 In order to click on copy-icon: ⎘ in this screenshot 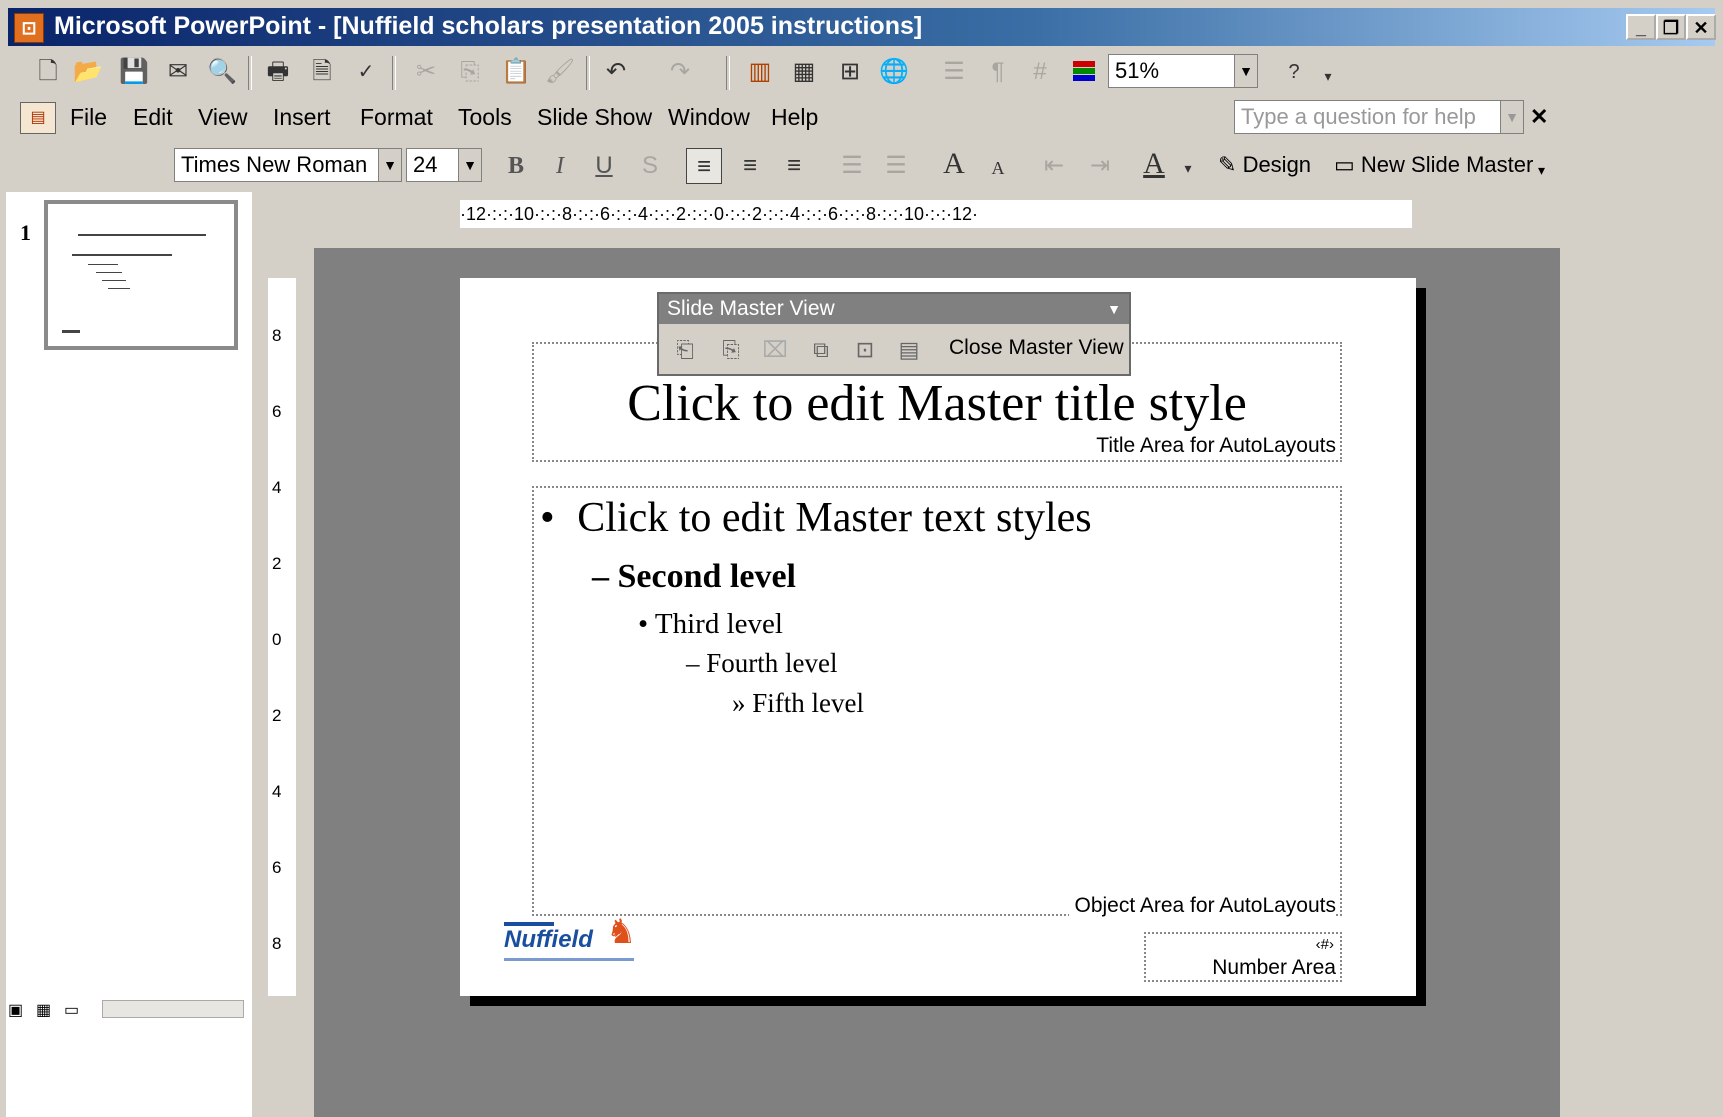, I will do `click(470, 72)`.